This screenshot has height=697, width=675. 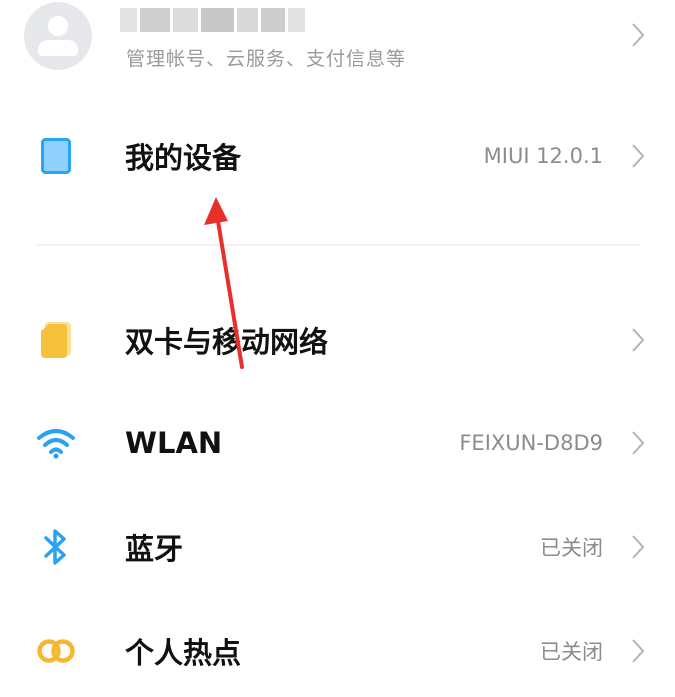 I want to click on my-device-label: 我的设备, so click(x=183, y=158).